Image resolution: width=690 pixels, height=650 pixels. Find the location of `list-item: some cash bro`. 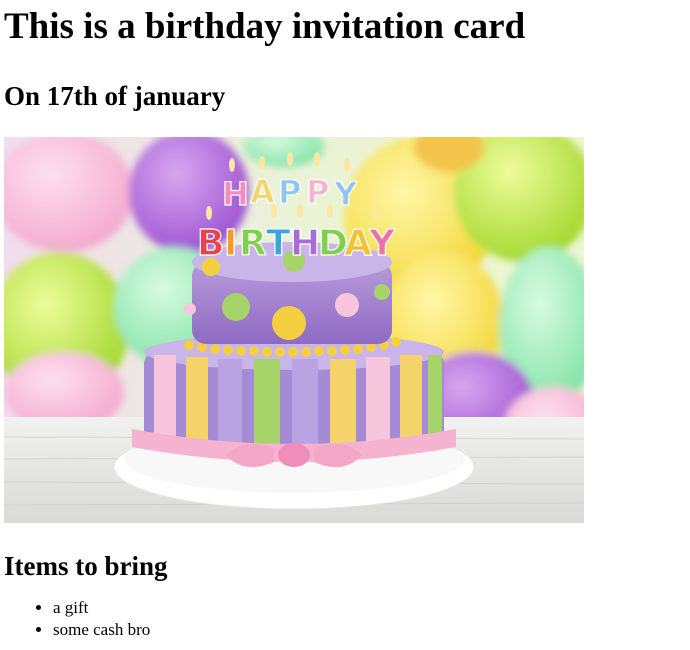

list-item: some cash bro is located at coordinates (371, 630).